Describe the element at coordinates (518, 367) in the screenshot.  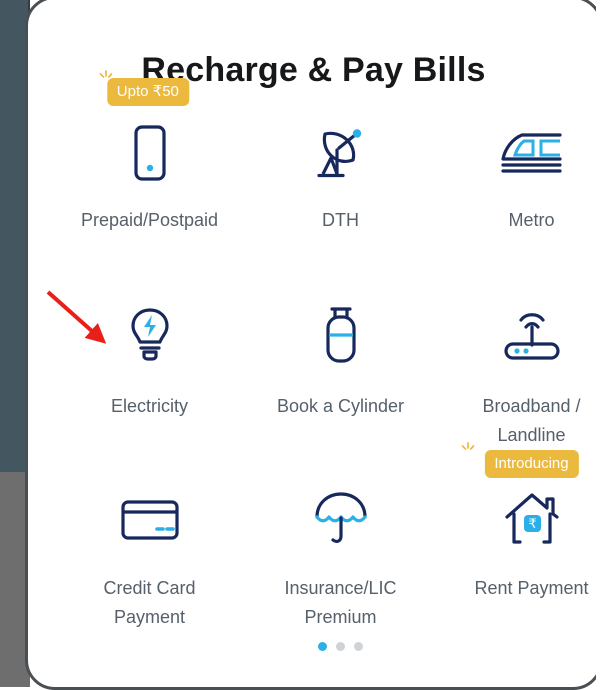
I see `service-tile-broadband-landline: Broadband / Landline` at that location.